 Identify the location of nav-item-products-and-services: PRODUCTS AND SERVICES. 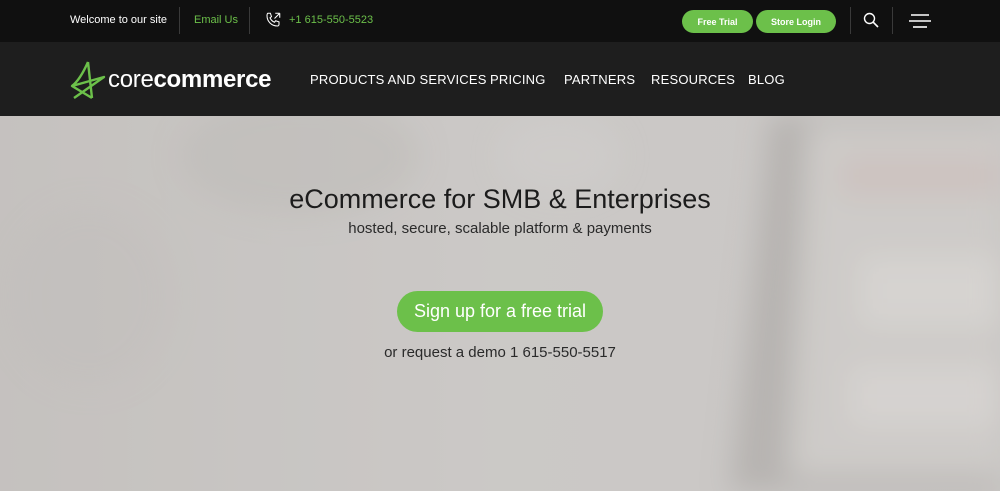
(398, 79).